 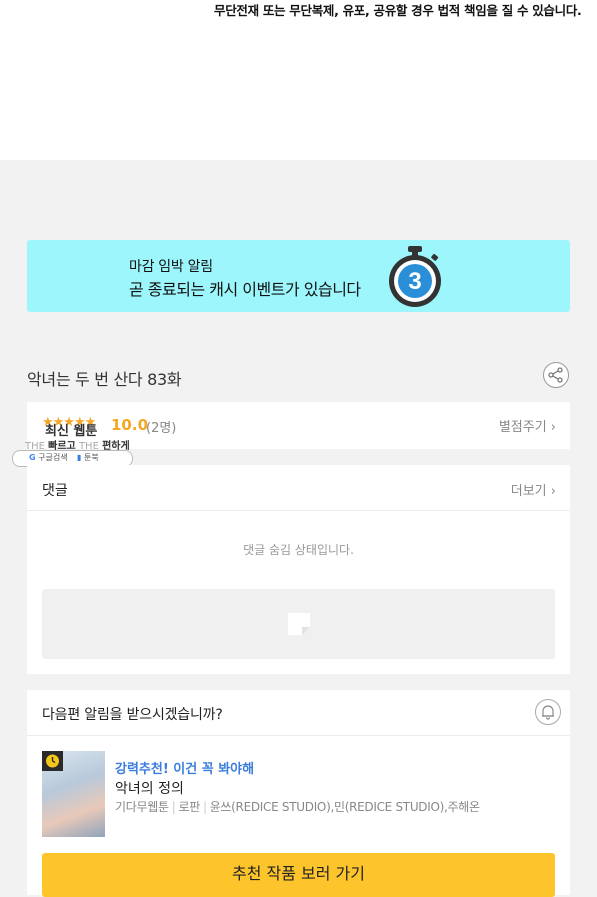 What do you see at coordinates (55, 491) in the screenshot?
I see `comments-header: 댓글` at bounding box center [55, 491].